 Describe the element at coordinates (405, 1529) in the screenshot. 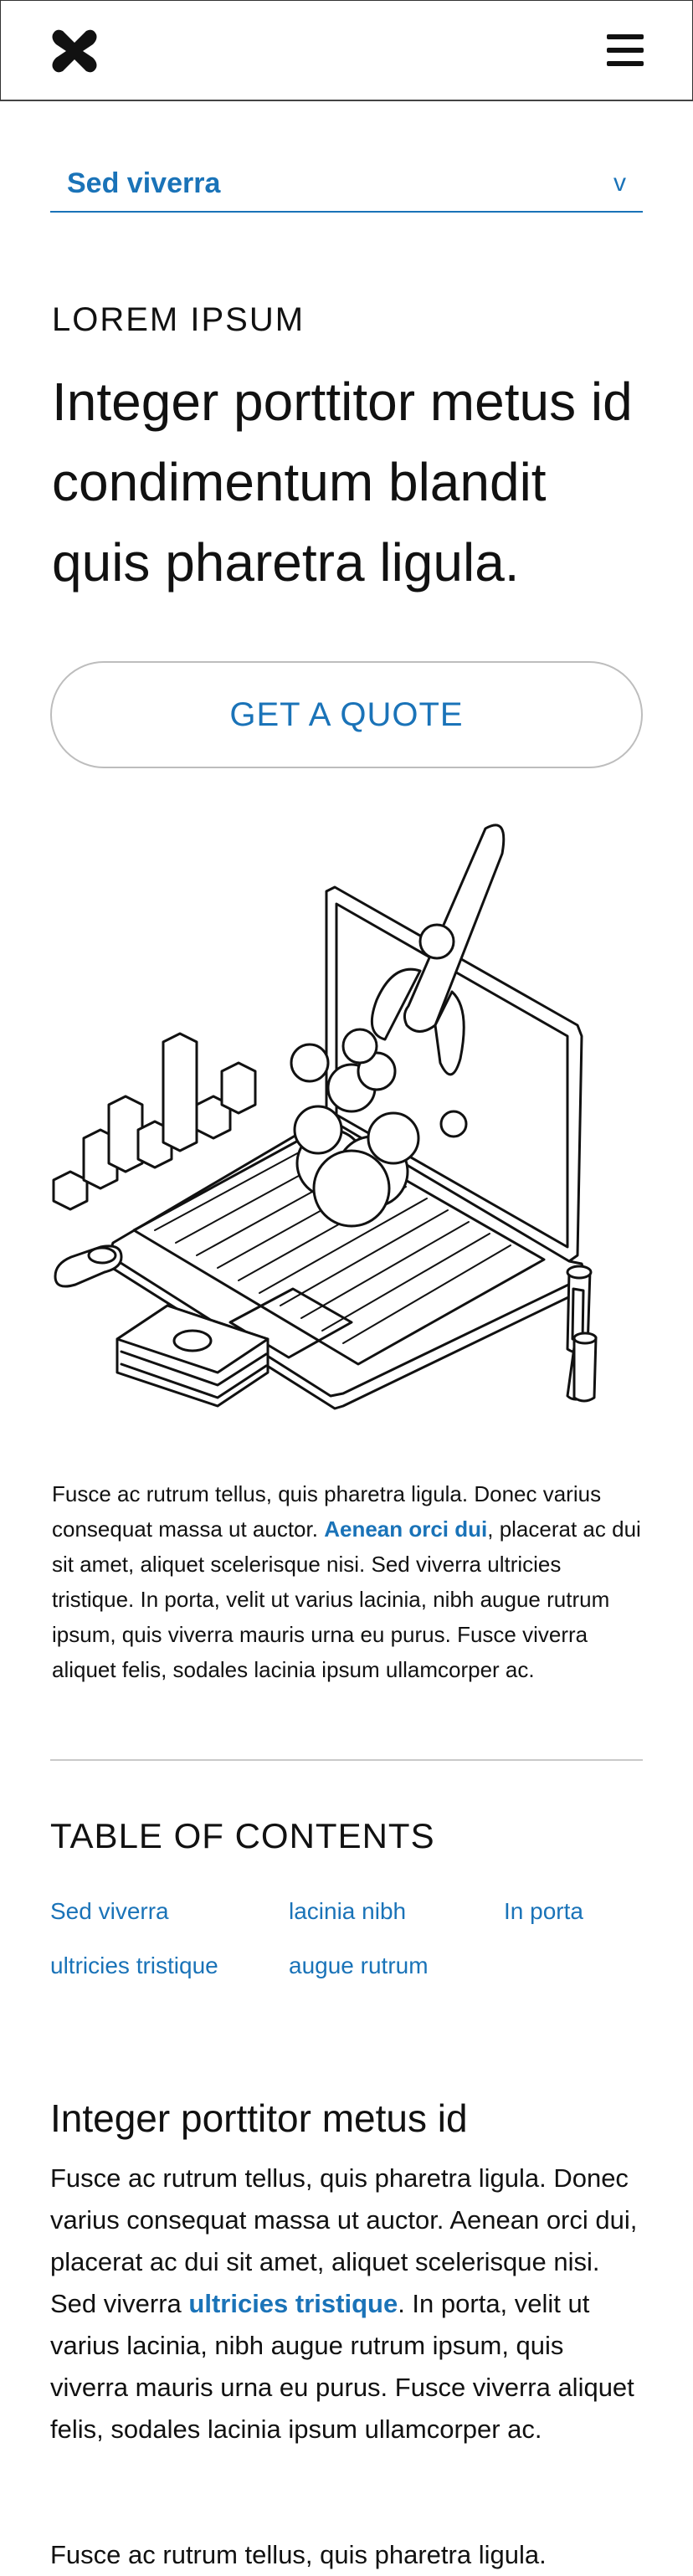

I see `intro-inline-link: Aenean orci dui` at that location.